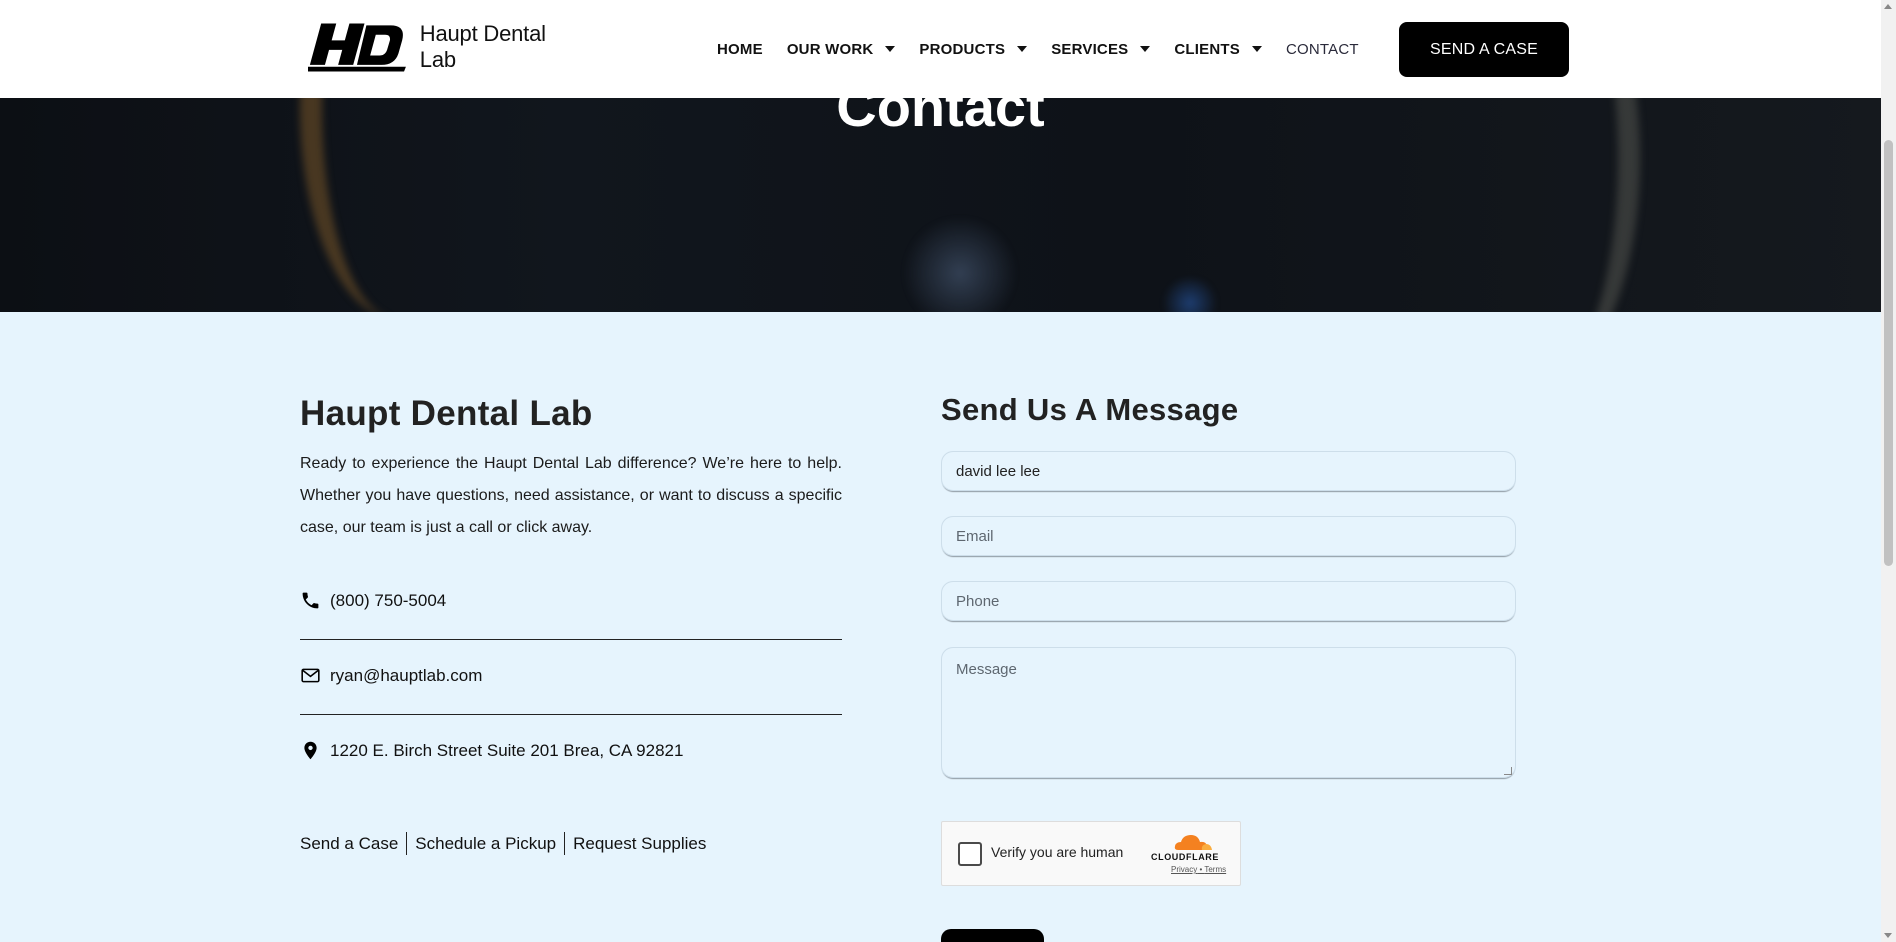 The image size is (1896, 942). I want to click on link-request-supplies: Request Supplies, so click(639, 844).